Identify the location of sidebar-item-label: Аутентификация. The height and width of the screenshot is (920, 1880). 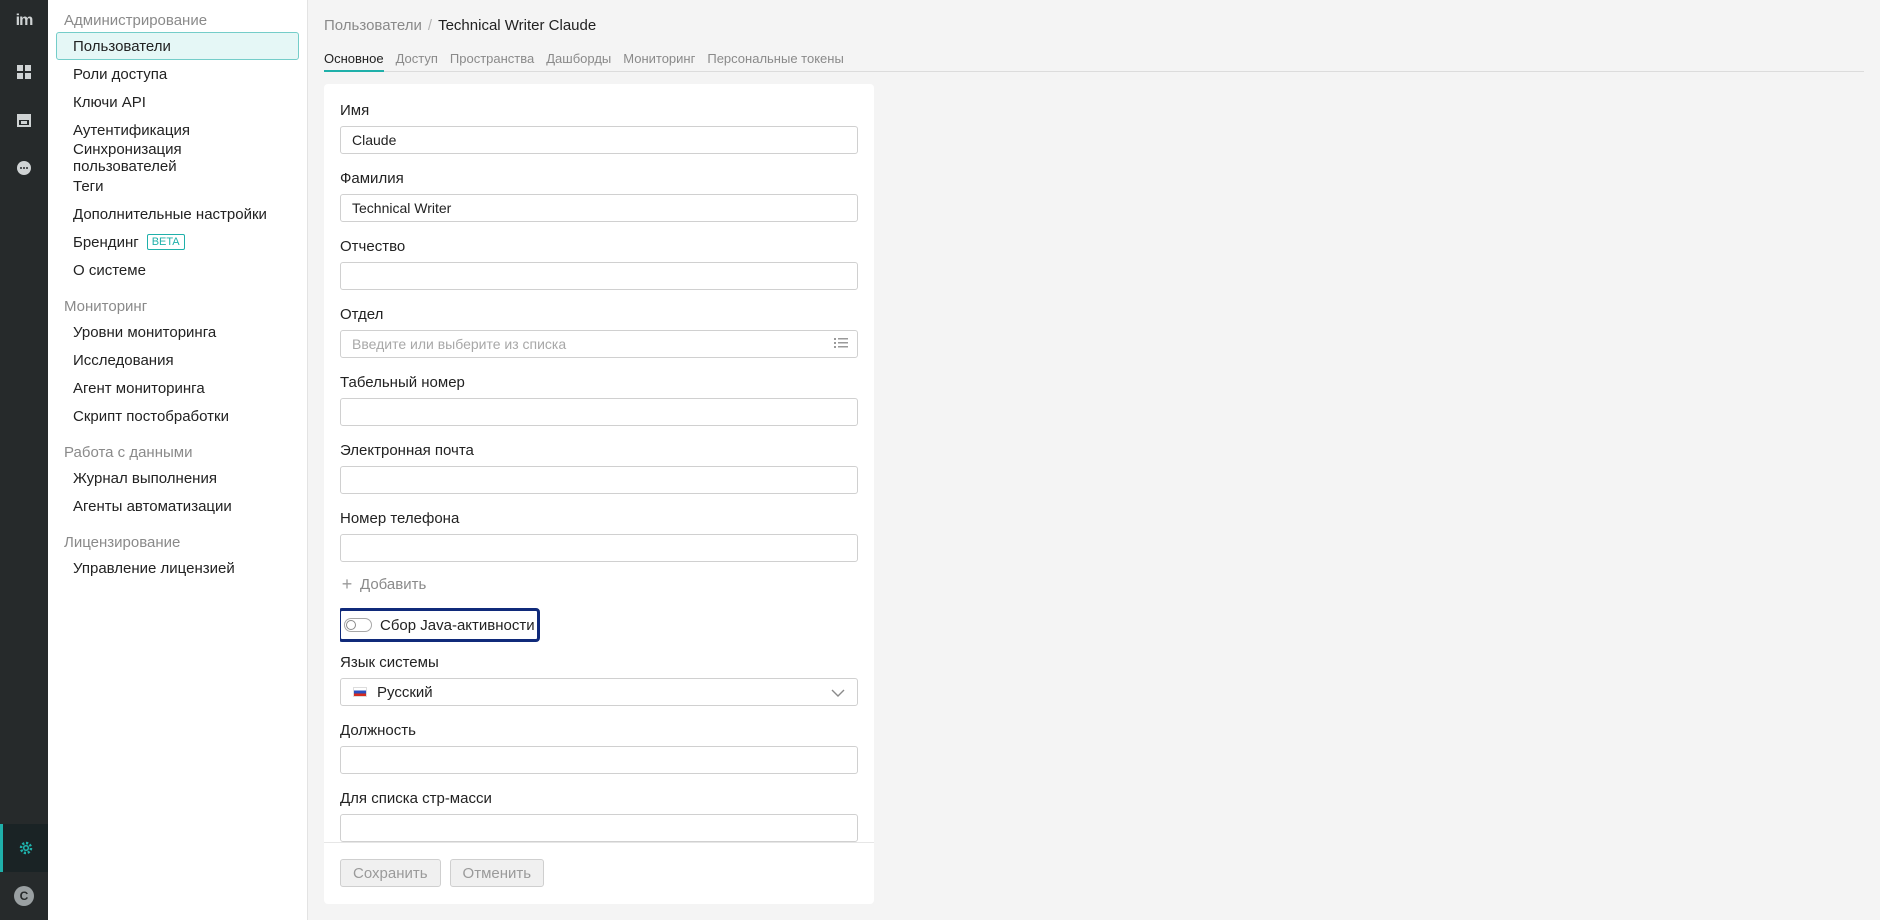
(131, 130).